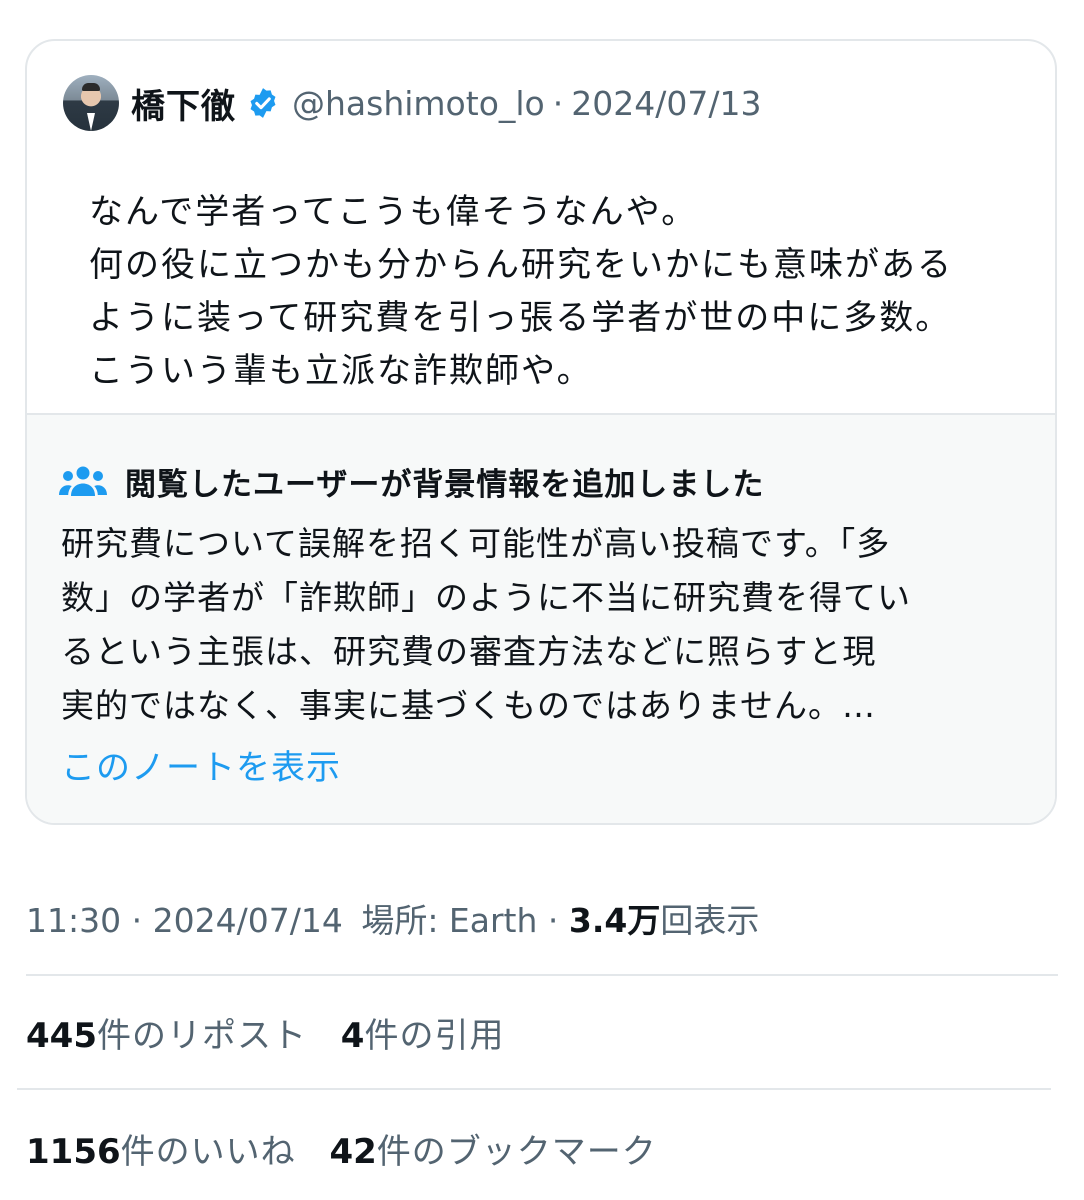 Image resolution: width=1084 pixels, height=1200 pixels. I want to click on quotes-count: 4, so click(352, 1036).